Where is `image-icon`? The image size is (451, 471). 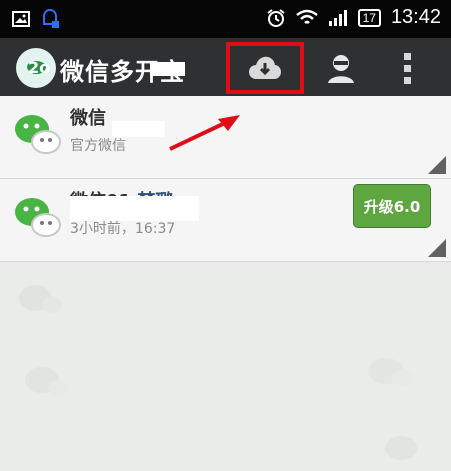
image-icon is located at coordinates (21, 19).